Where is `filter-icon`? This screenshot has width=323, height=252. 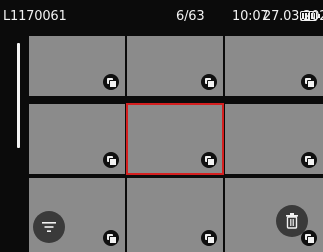 filter-icon is located at coordinates (49, 227).